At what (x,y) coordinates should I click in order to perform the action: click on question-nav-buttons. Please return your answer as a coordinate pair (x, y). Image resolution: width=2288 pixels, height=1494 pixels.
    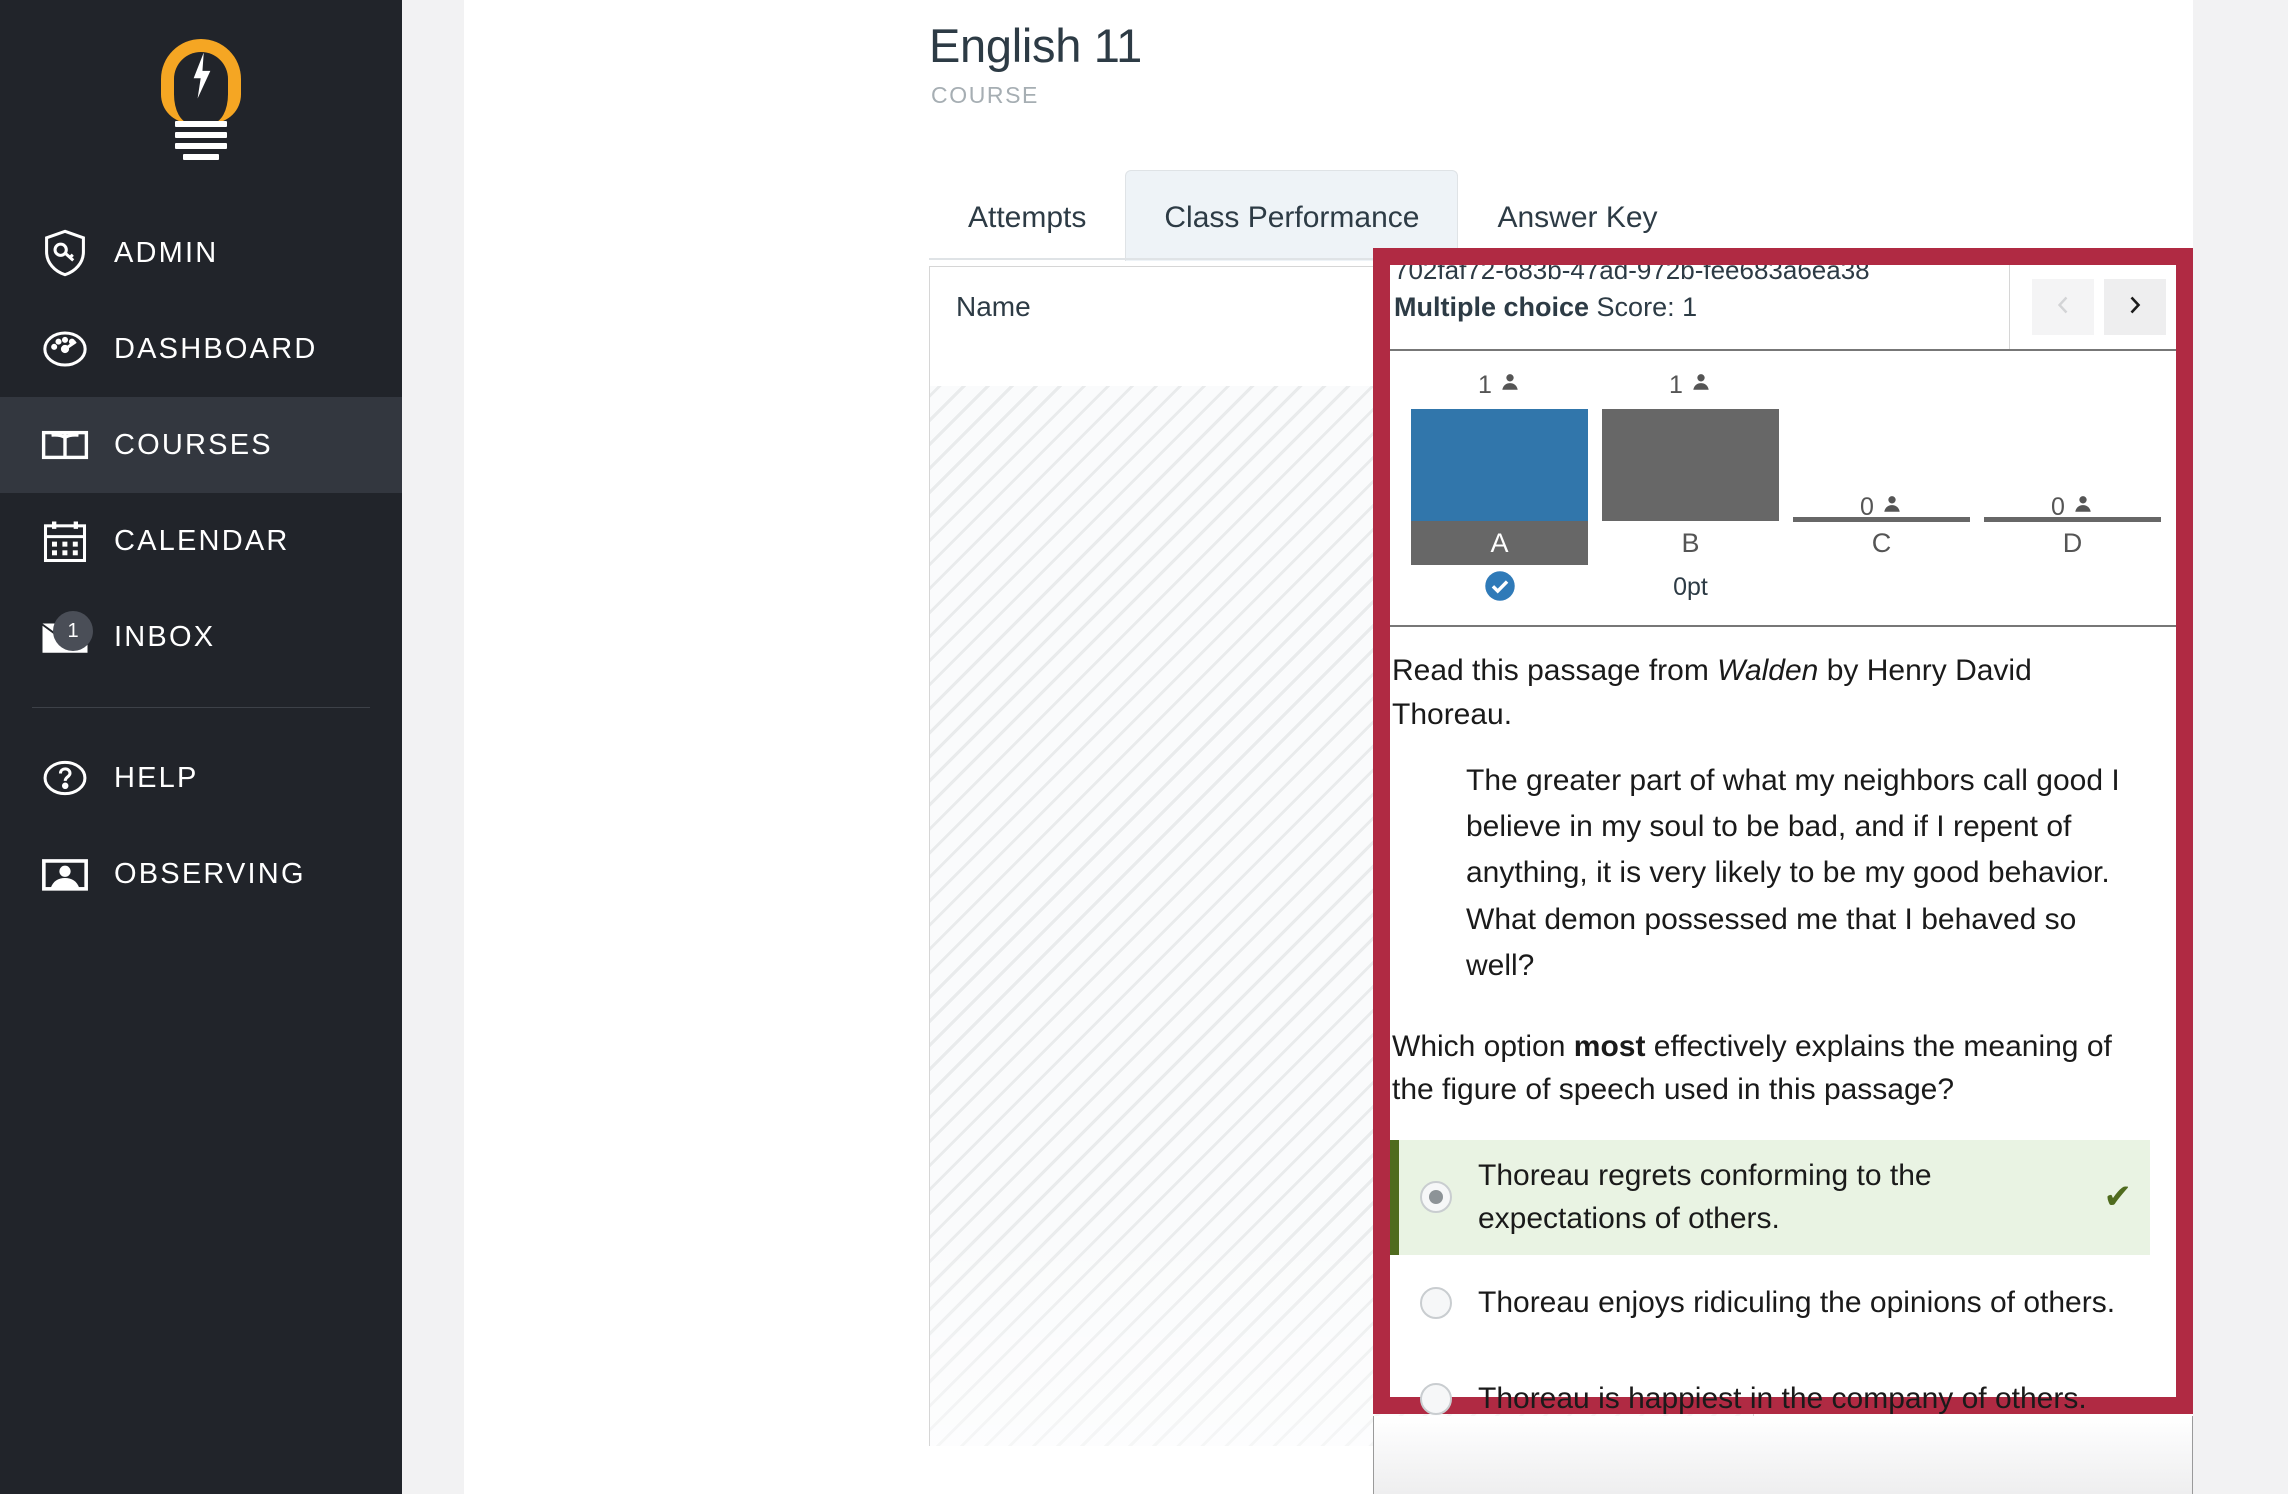
    Looking at the image, I should click on (2092, 307).